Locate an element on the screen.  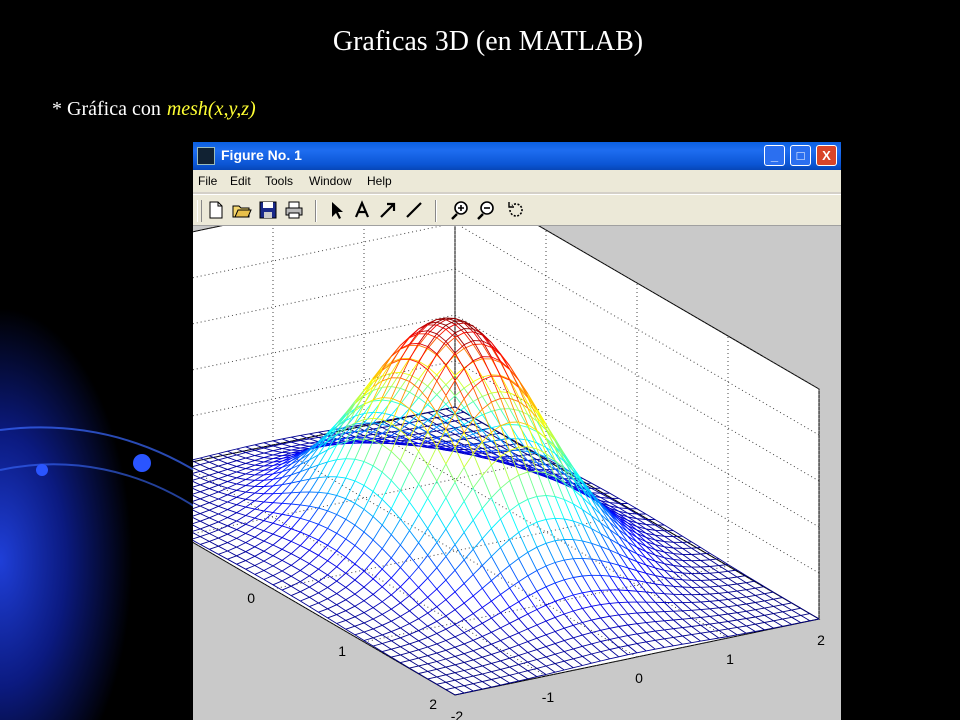
x-tick-label: 2 is located at coordinates (433, 704).